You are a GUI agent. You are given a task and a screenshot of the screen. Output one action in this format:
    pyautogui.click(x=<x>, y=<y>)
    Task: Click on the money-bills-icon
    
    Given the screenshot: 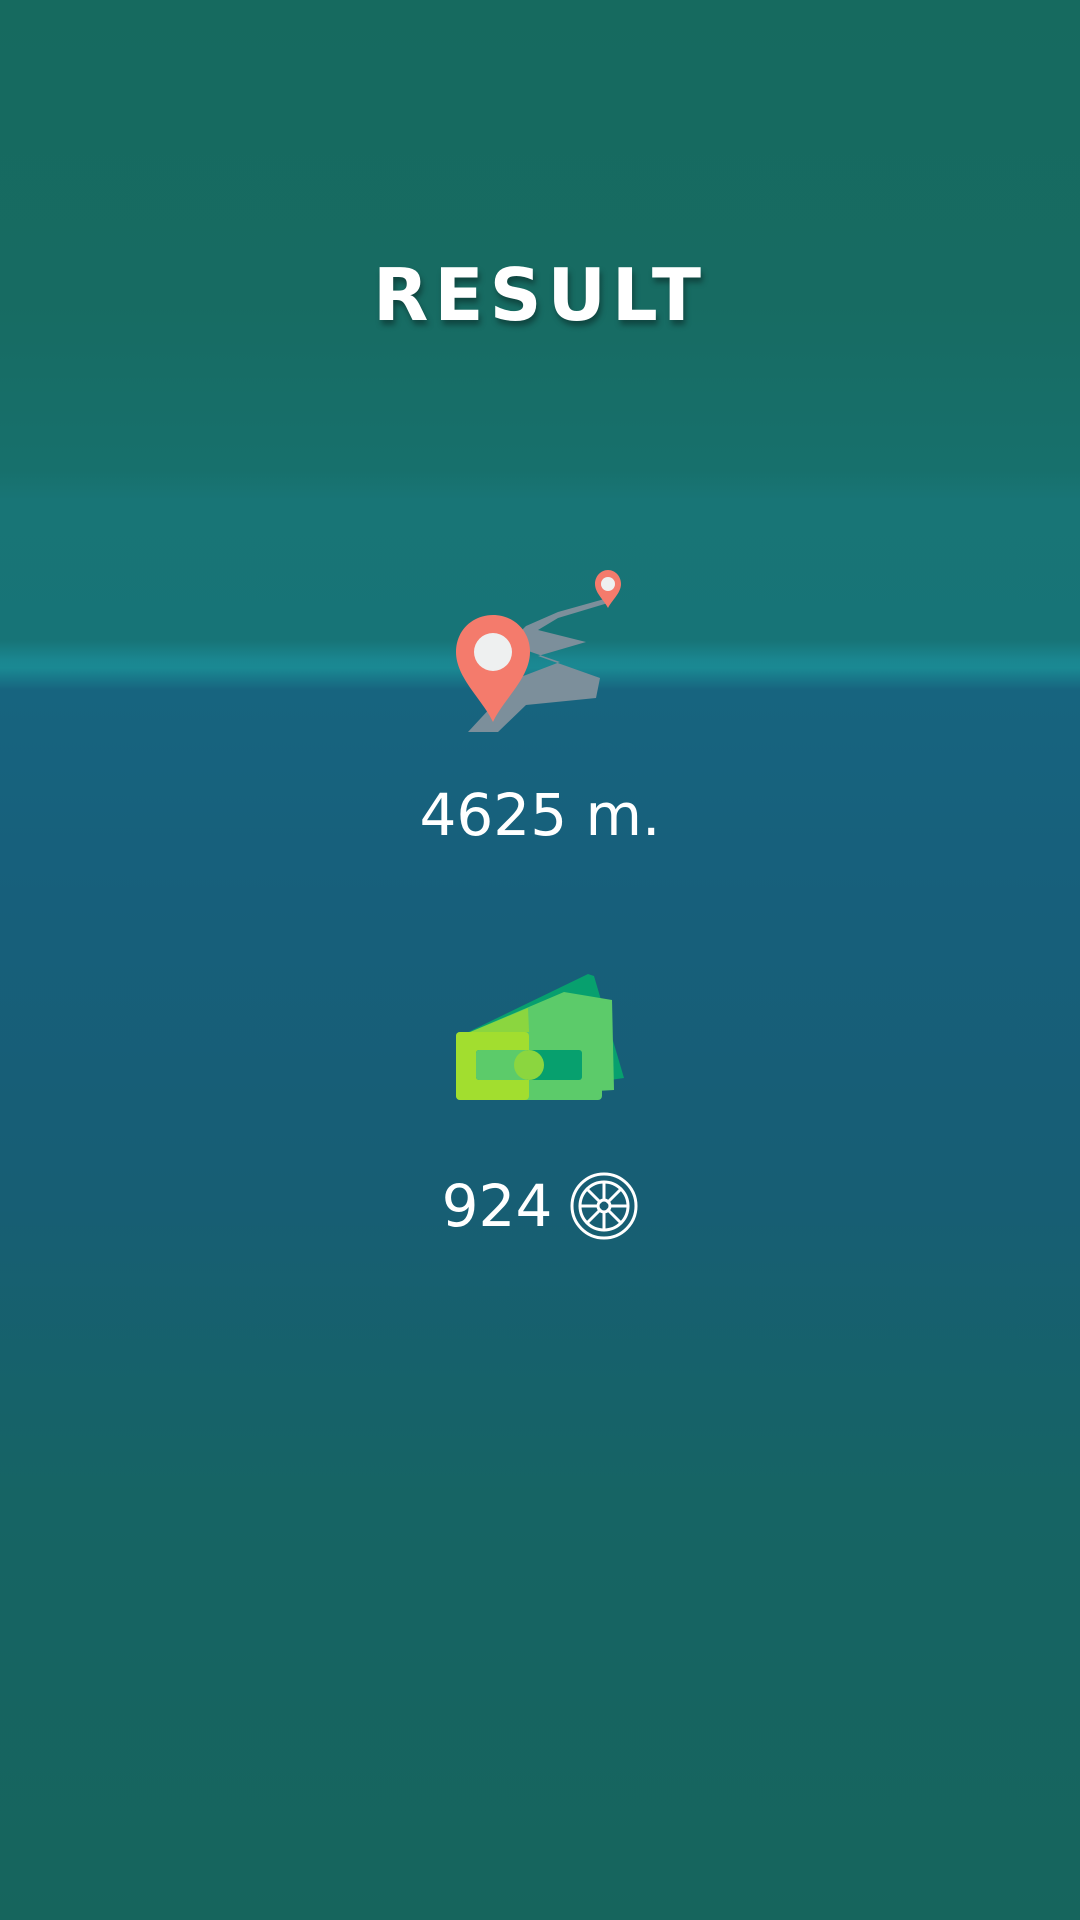 What is the action you would take?
    pyautogui.click(x=540, y=1037)
    